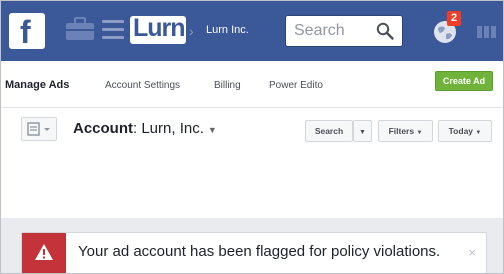 The width and height of the screenshot is (504, 274). Describe the element at coordinates (80, 29) in the screenshot. I see `briefcase-icon` at that location.